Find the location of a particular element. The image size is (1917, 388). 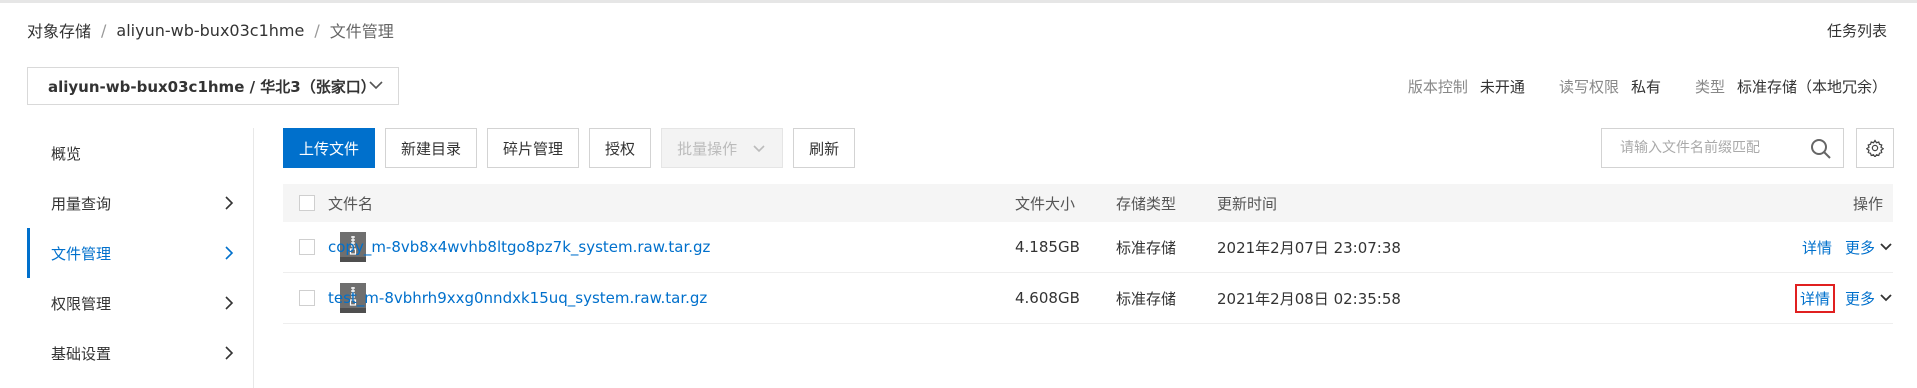

sidebar-item-overview: 概览 is located at coordinates (140, 153).